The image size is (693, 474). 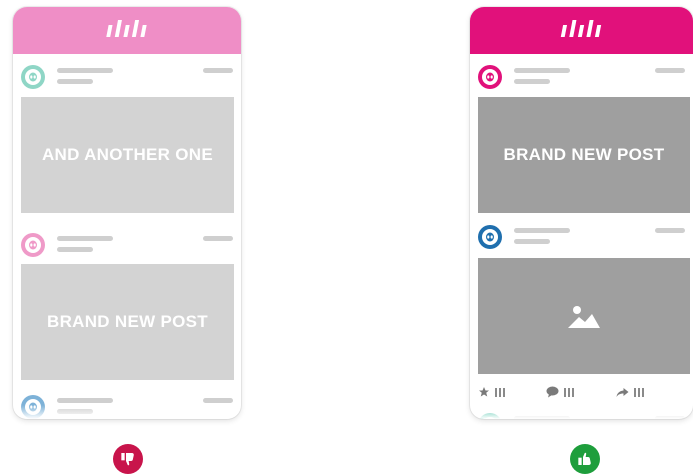 What do you see at coordinates (552, 392) in the screenshot?
I see `comment-icon` at bounding box center [552, 392].